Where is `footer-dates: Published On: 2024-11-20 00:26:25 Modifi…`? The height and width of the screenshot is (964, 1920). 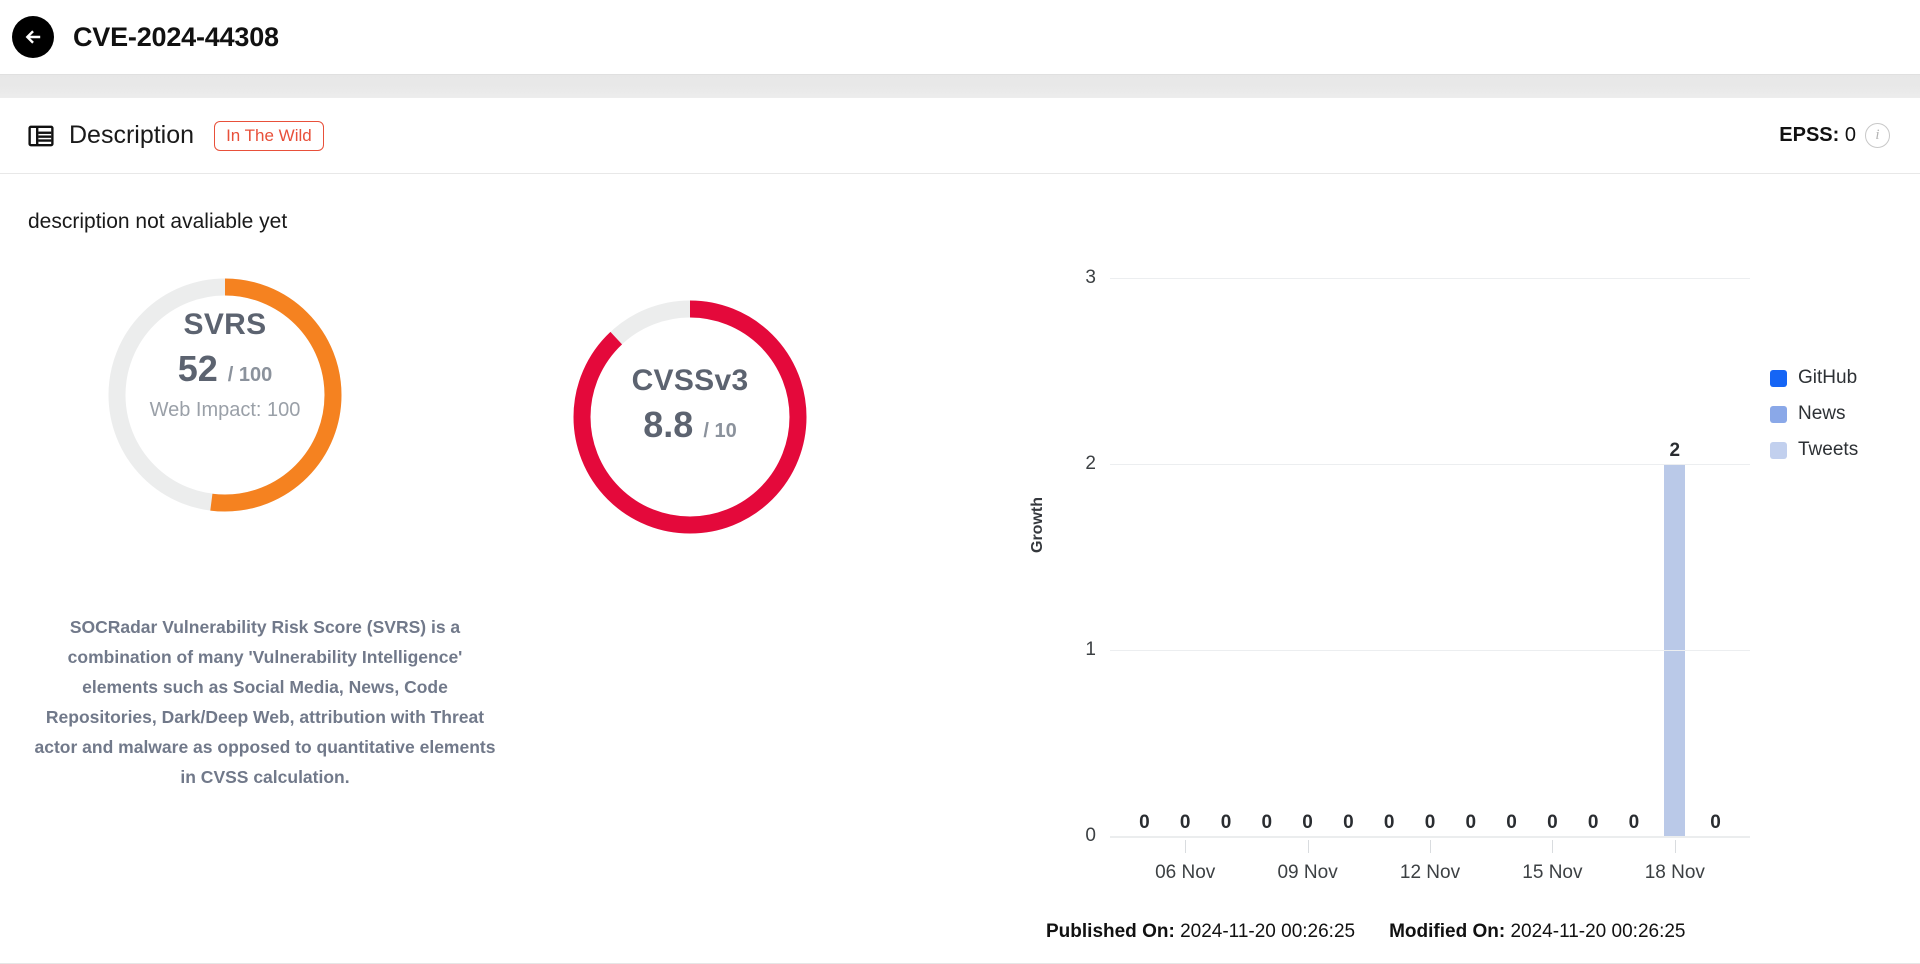 footer-dates: Published On: 2024-11-20 00:26:25 Modifi… is located at coordinates (1366, 932).